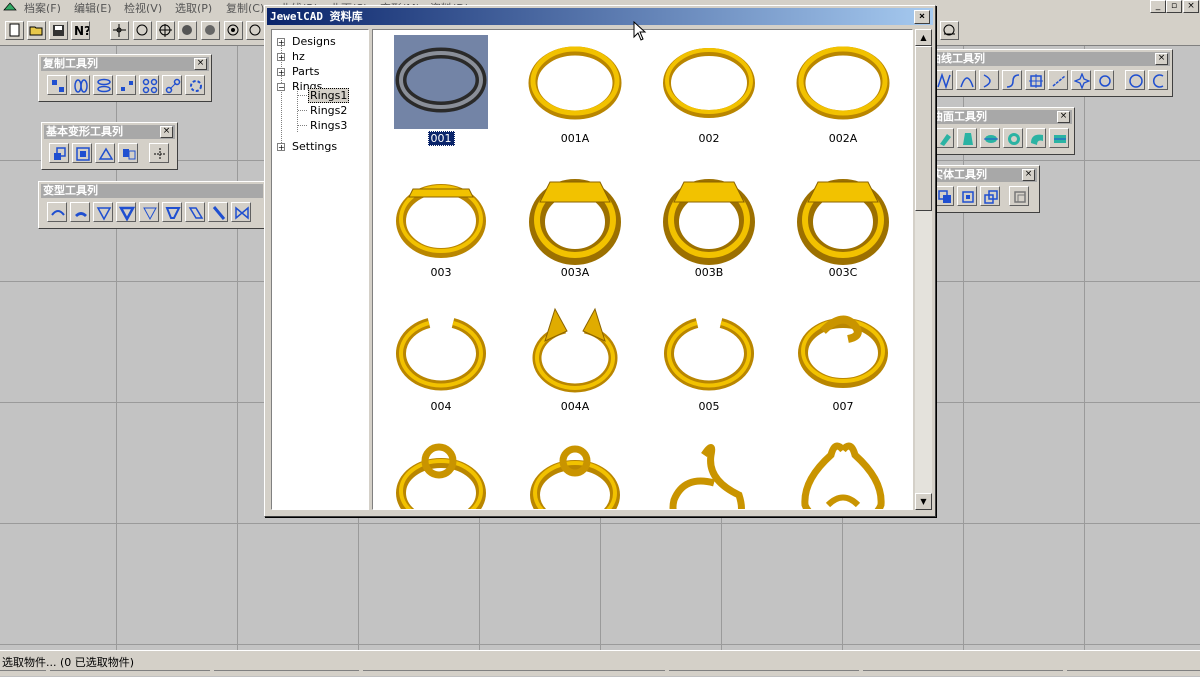  What do you see at coordinates (943, 80) in the screenshot?
I see `curve-tool-icon` at bounding box center [943, 80].